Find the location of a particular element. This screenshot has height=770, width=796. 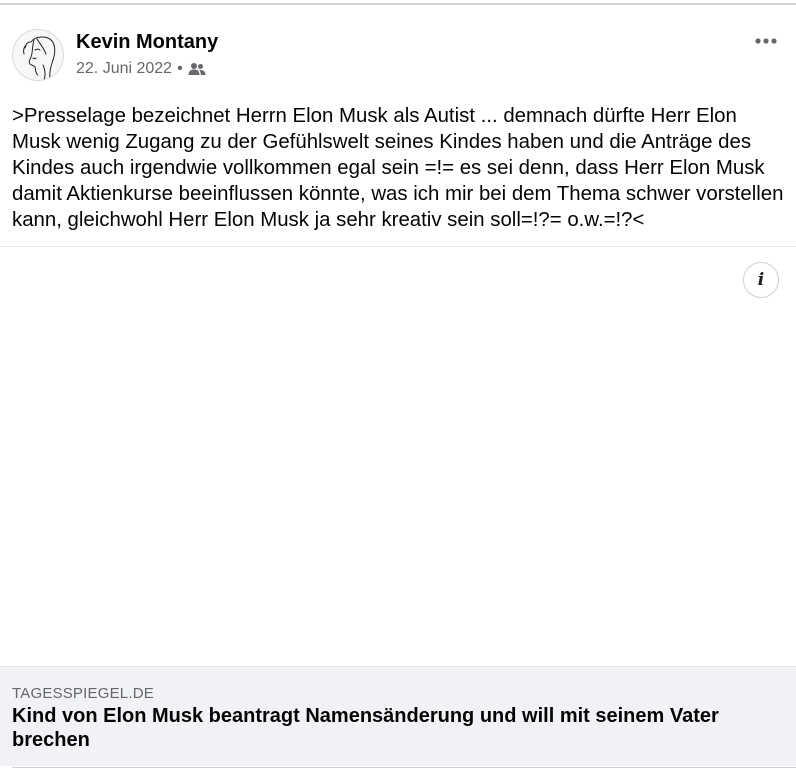

info-glyph: i is located at coordinates (761, 280).